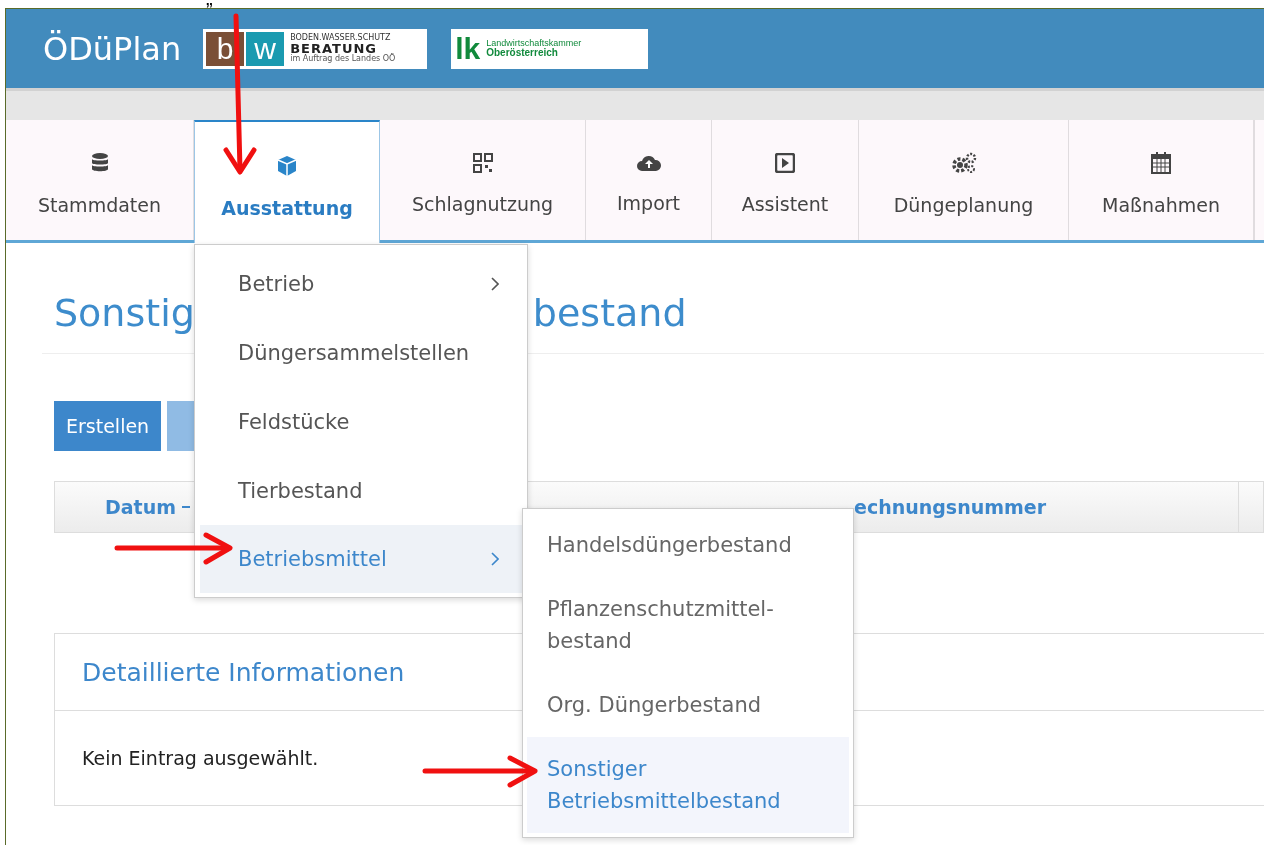 This screenshot has width=1264, height=845. I want to click on nav-tab: Düngeplanung, so click(964, 180).